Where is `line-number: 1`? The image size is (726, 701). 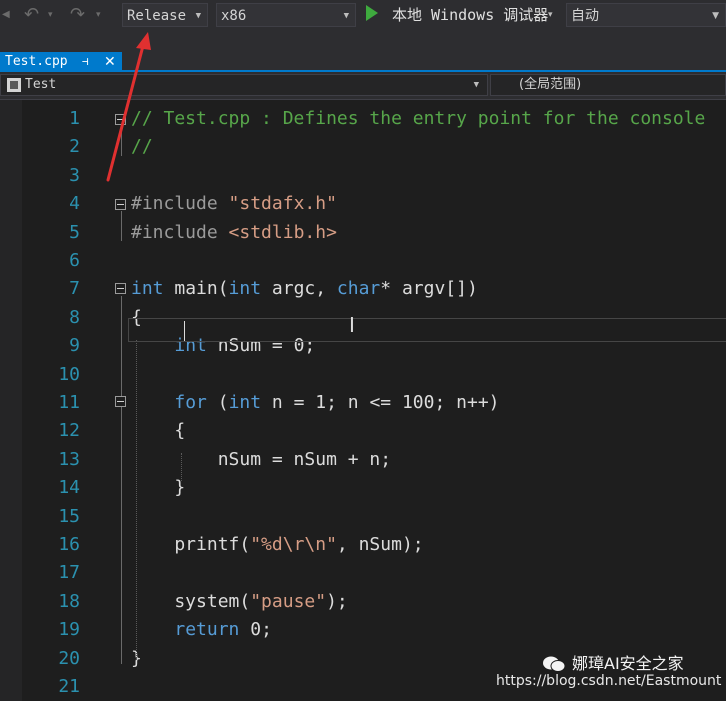
line-number: 1 is located at coordinates (74, 118).